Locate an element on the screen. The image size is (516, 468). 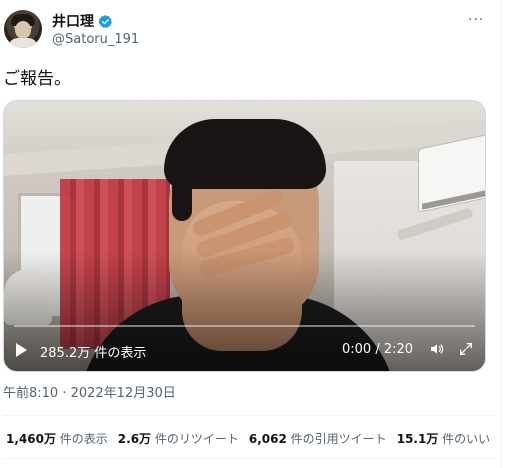
stat-retweets: 2.6万 件のリツイート is located at coordinates (178, 438).